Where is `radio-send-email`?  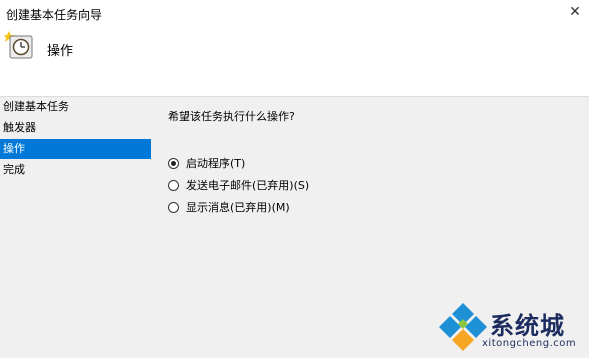
radio-send-email is located at coordinates (173, 185).